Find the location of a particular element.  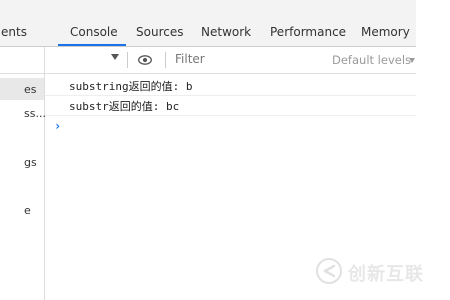

sidebar-item-messages: es is located at coordinates (30, 89).